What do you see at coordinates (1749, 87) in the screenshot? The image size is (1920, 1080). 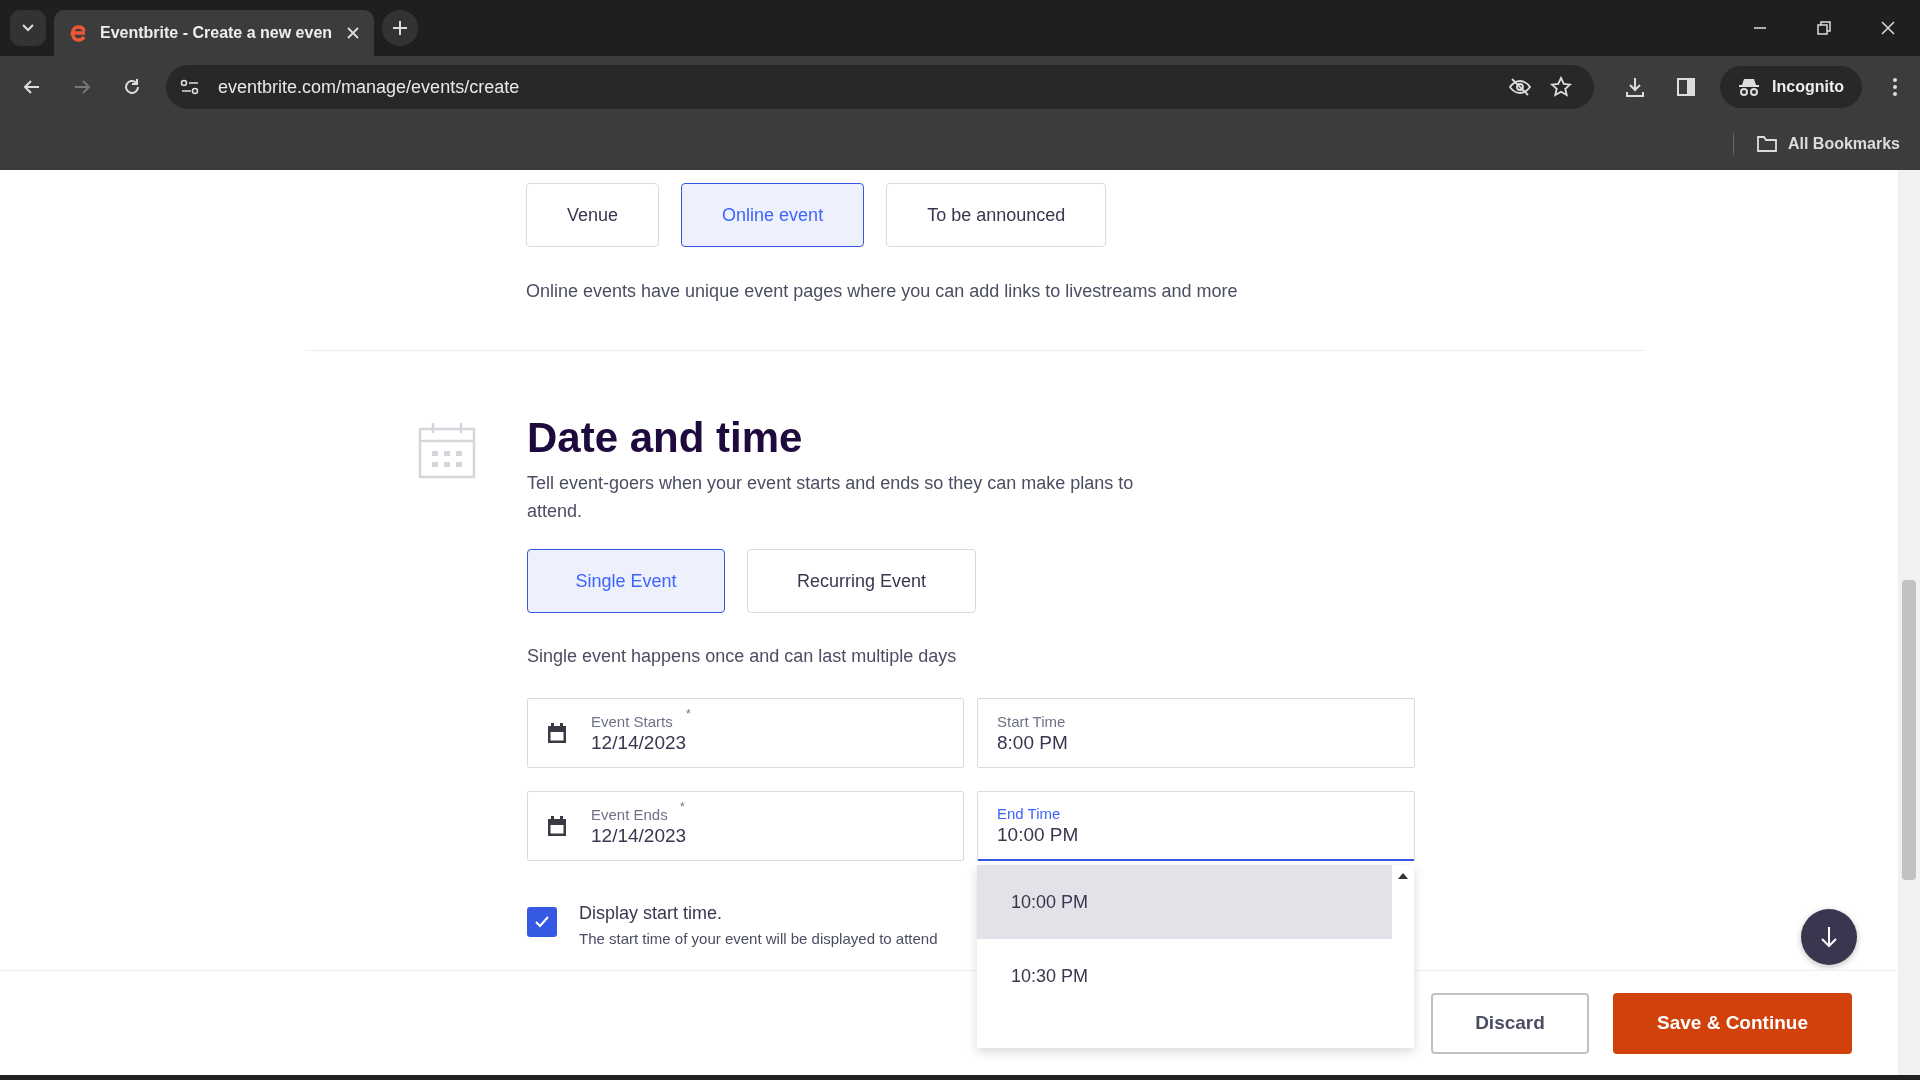 I see `incognito-icon` at bounding box center [1749, 87].